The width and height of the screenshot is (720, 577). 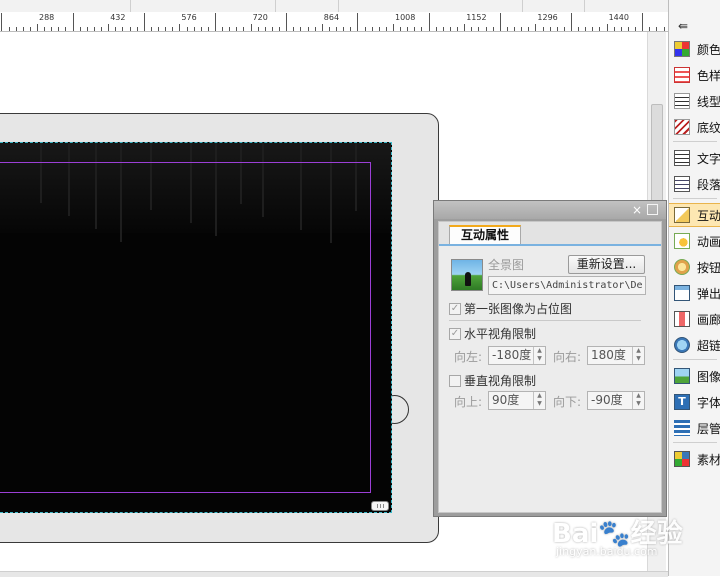 What do you see at coordinates (468, 357) in the screenshot?
I see `left-angle-label: 向左:` at bounding box center [468, 357].